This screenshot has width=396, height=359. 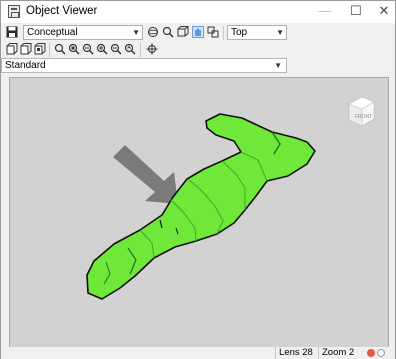 What do you see at coordinates (257, 32) in the screenshot?
I see `view-select: Top ▼` at bounding box center [257, 32].